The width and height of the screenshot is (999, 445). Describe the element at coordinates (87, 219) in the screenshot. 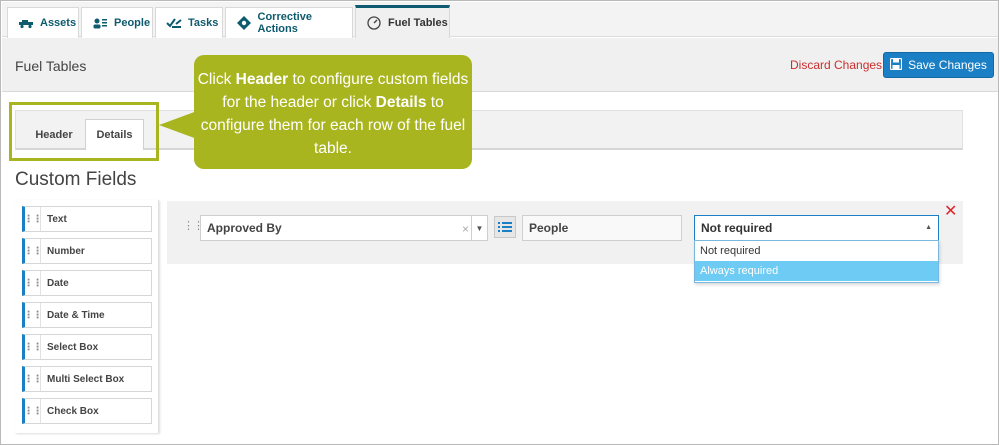

I see `palette-item-text: ⋮⋮ Text` at that location.